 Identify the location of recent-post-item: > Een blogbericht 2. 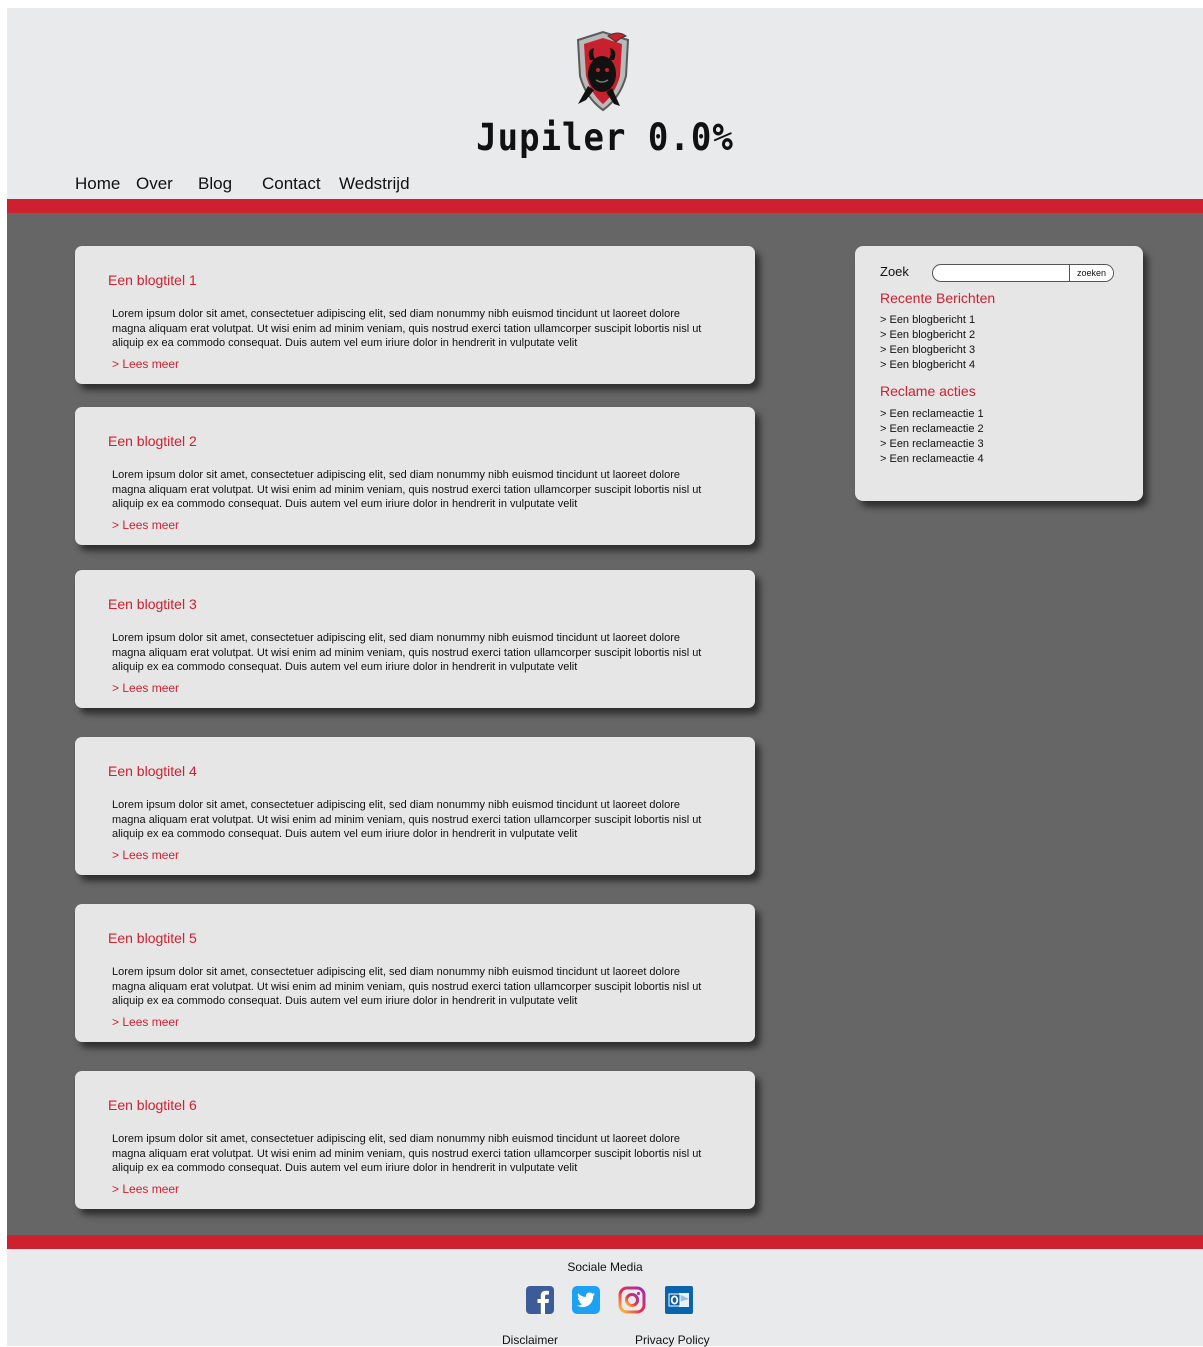
(927, 335).